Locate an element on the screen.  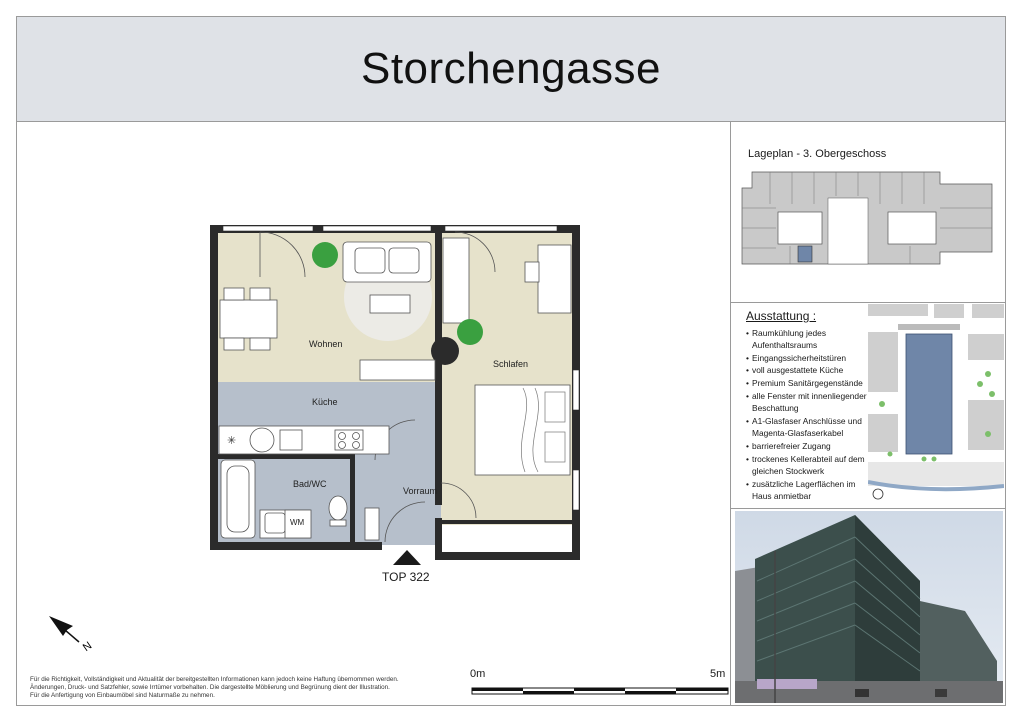
room-label-wm: WM is located at coordinates (297, 522).